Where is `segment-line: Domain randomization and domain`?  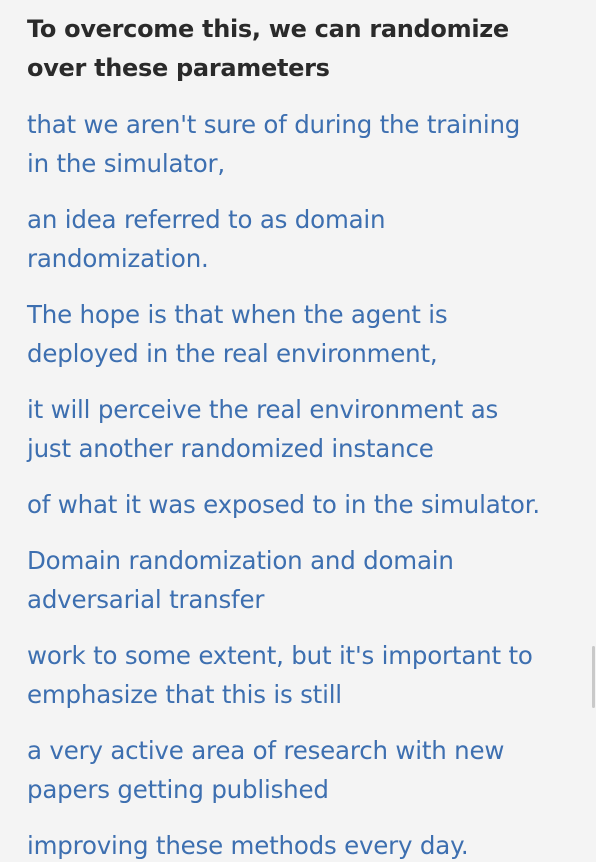
segment-line: Domain randomization and domain is located at coordinates (240, 560).